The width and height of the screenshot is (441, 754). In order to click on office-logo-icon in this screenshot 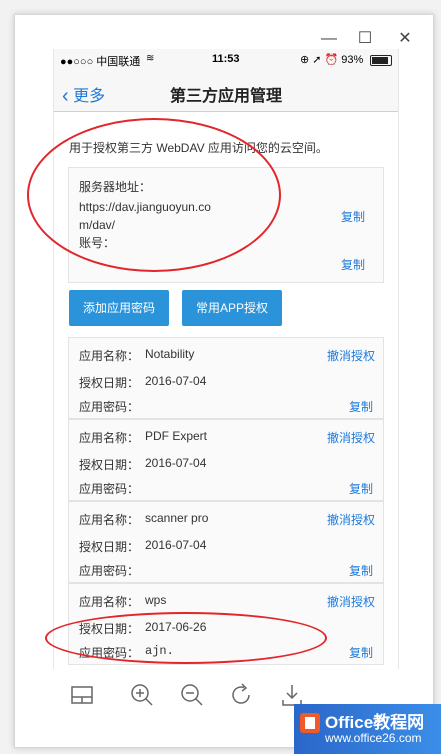, I will do `click(310, 723)`.